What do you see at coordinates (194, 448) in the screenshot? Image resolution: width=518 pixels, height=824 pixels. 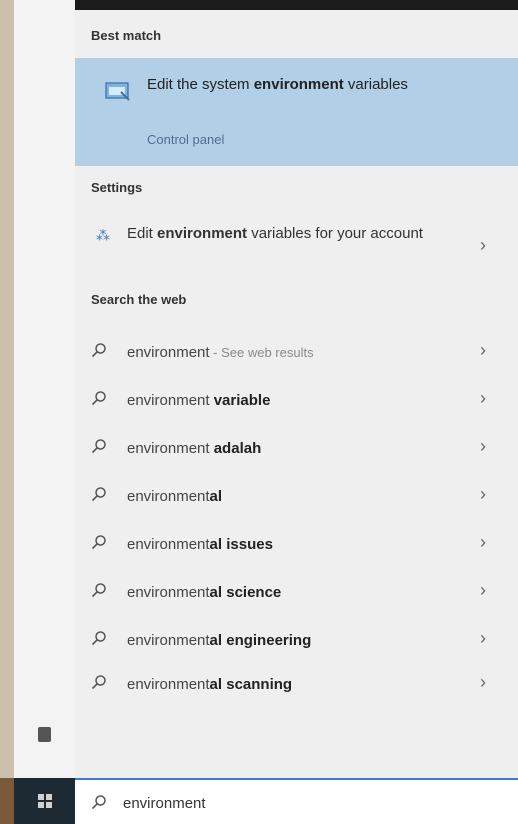 I see `web-result-label: environment adalah` at bounding box center [194, 448].